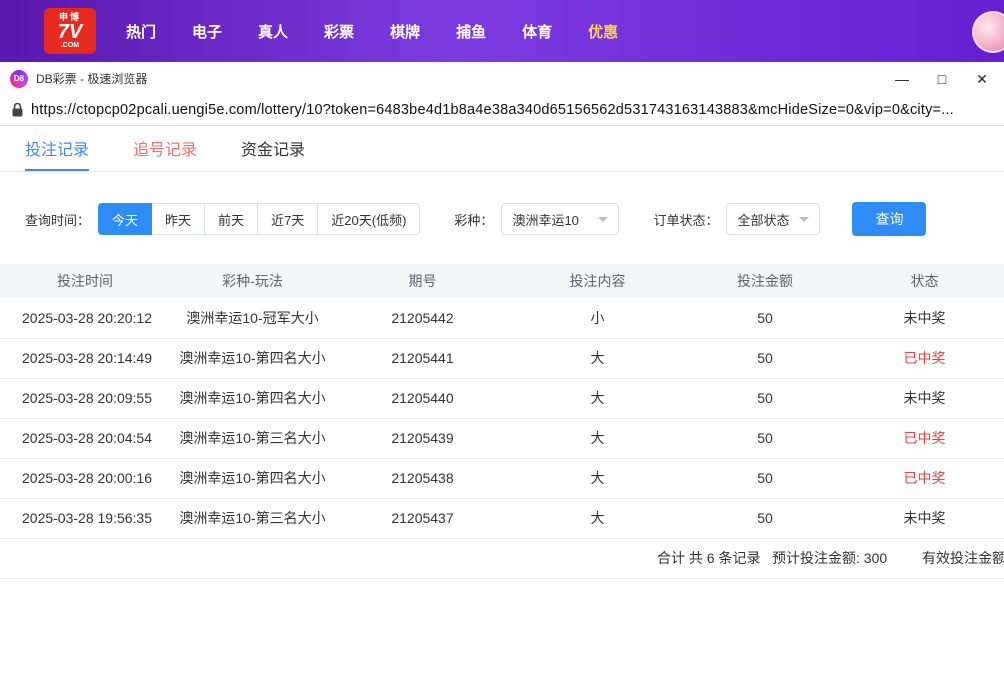 The image size is (1004, 692). Describe the element at coordinates (597, 318) in the screenshot. I see `bet-content-cell: 小` at that location.